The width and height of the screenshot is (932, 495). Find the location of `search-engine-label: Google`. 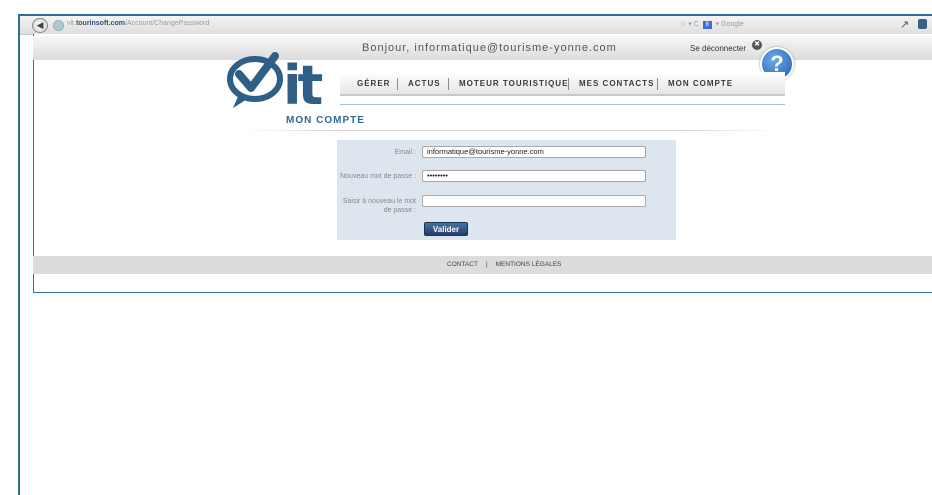

search-engine-label: Google is located at coordinates (732, 24).